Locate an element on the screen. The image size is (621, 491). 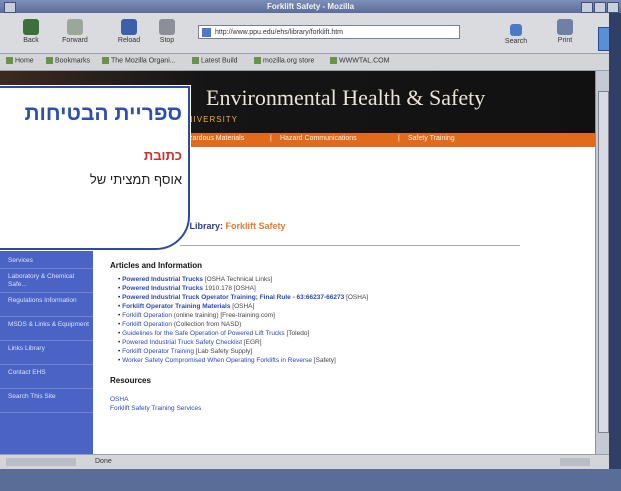
vertical-scrollbar is located at coordinates (602, 262).